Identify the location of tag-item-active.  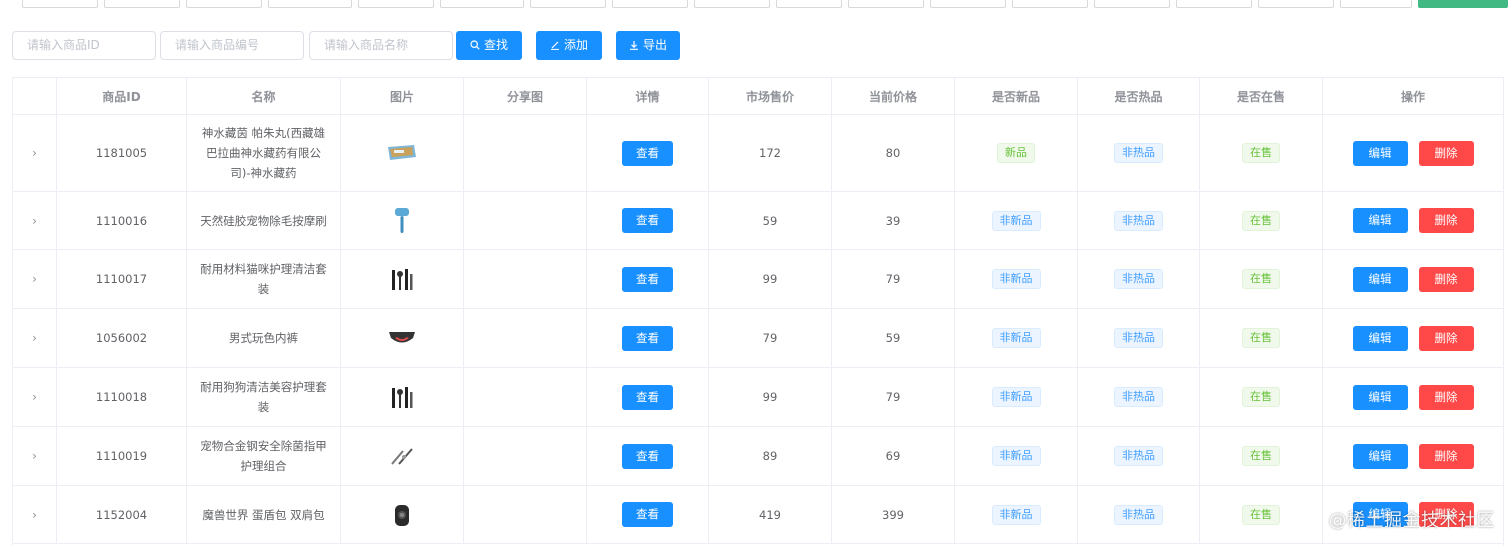
(1463, 4).